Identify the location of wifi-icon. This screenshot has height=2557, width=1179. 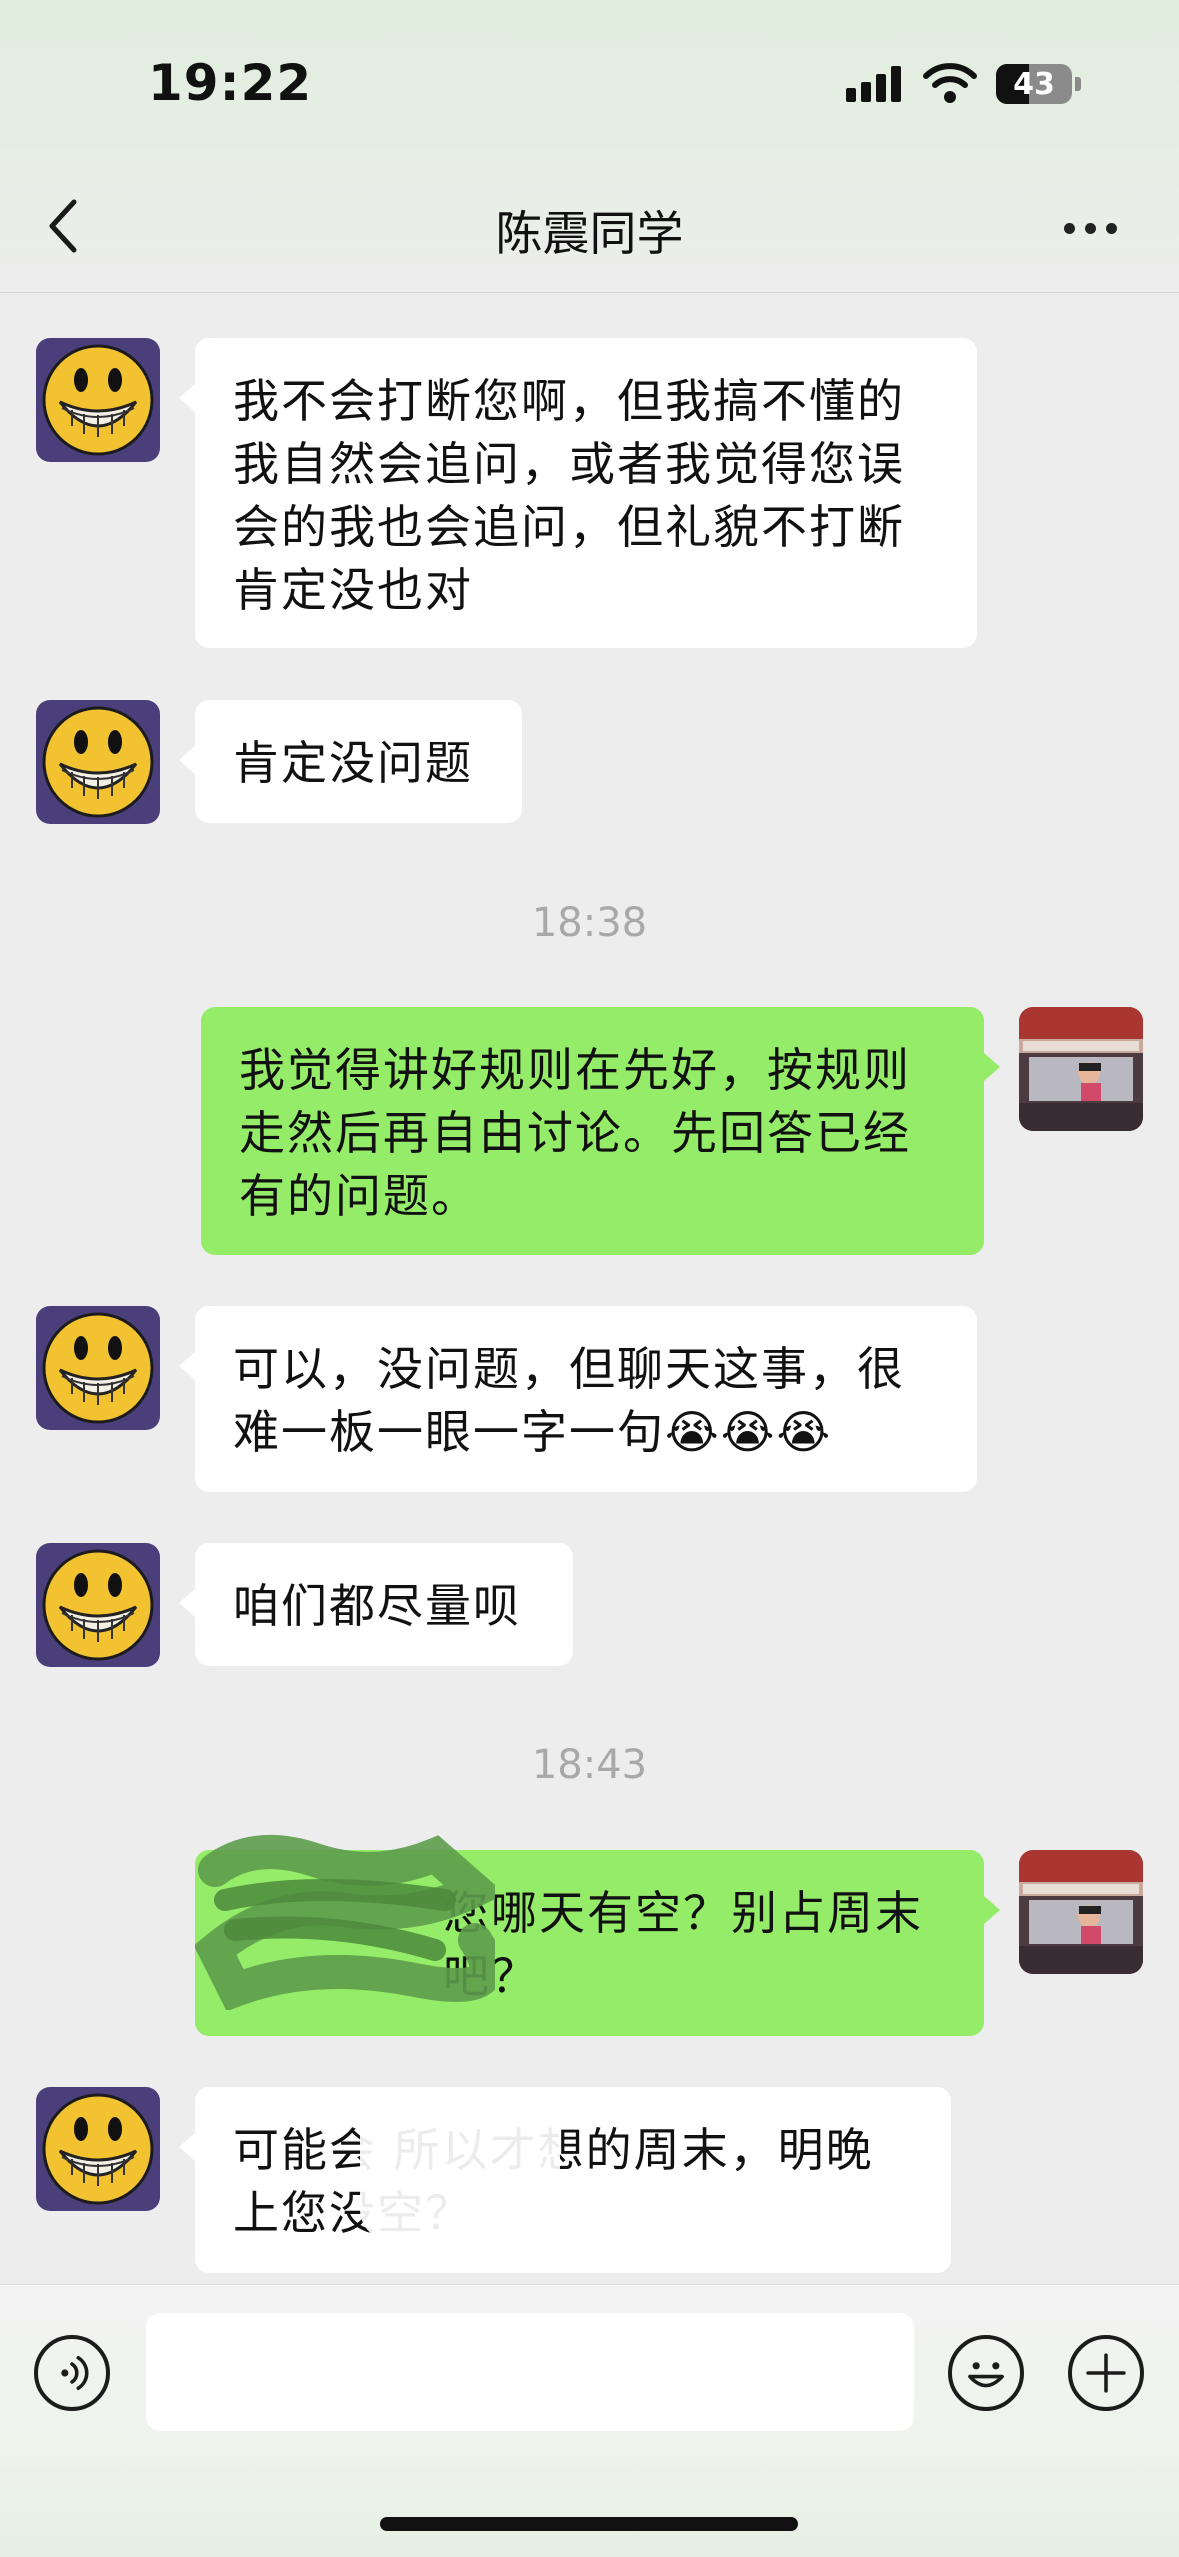
(950, 83).